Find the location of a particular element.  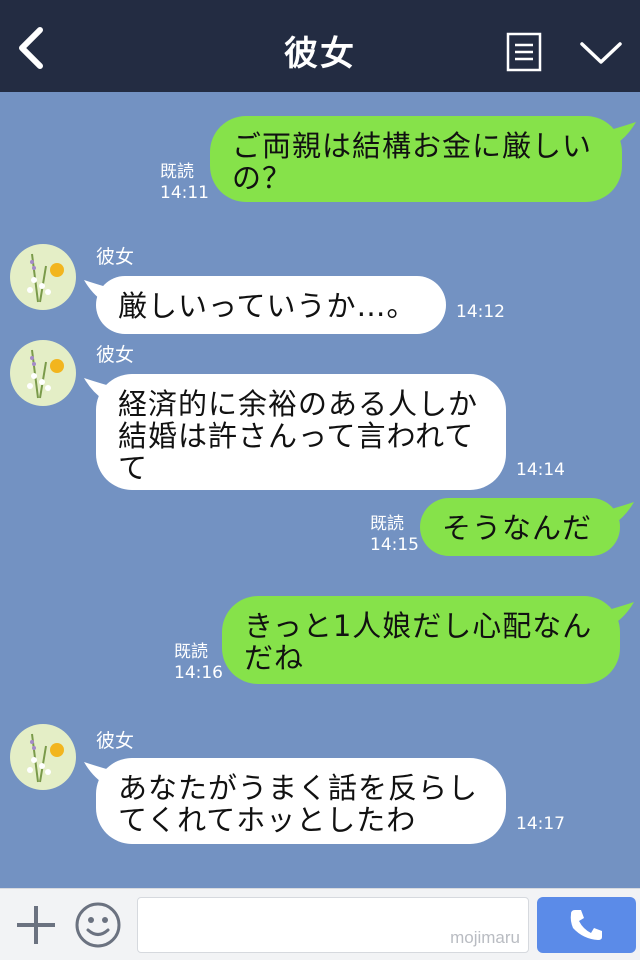

message-line: て is located at coordinates (133, 468).